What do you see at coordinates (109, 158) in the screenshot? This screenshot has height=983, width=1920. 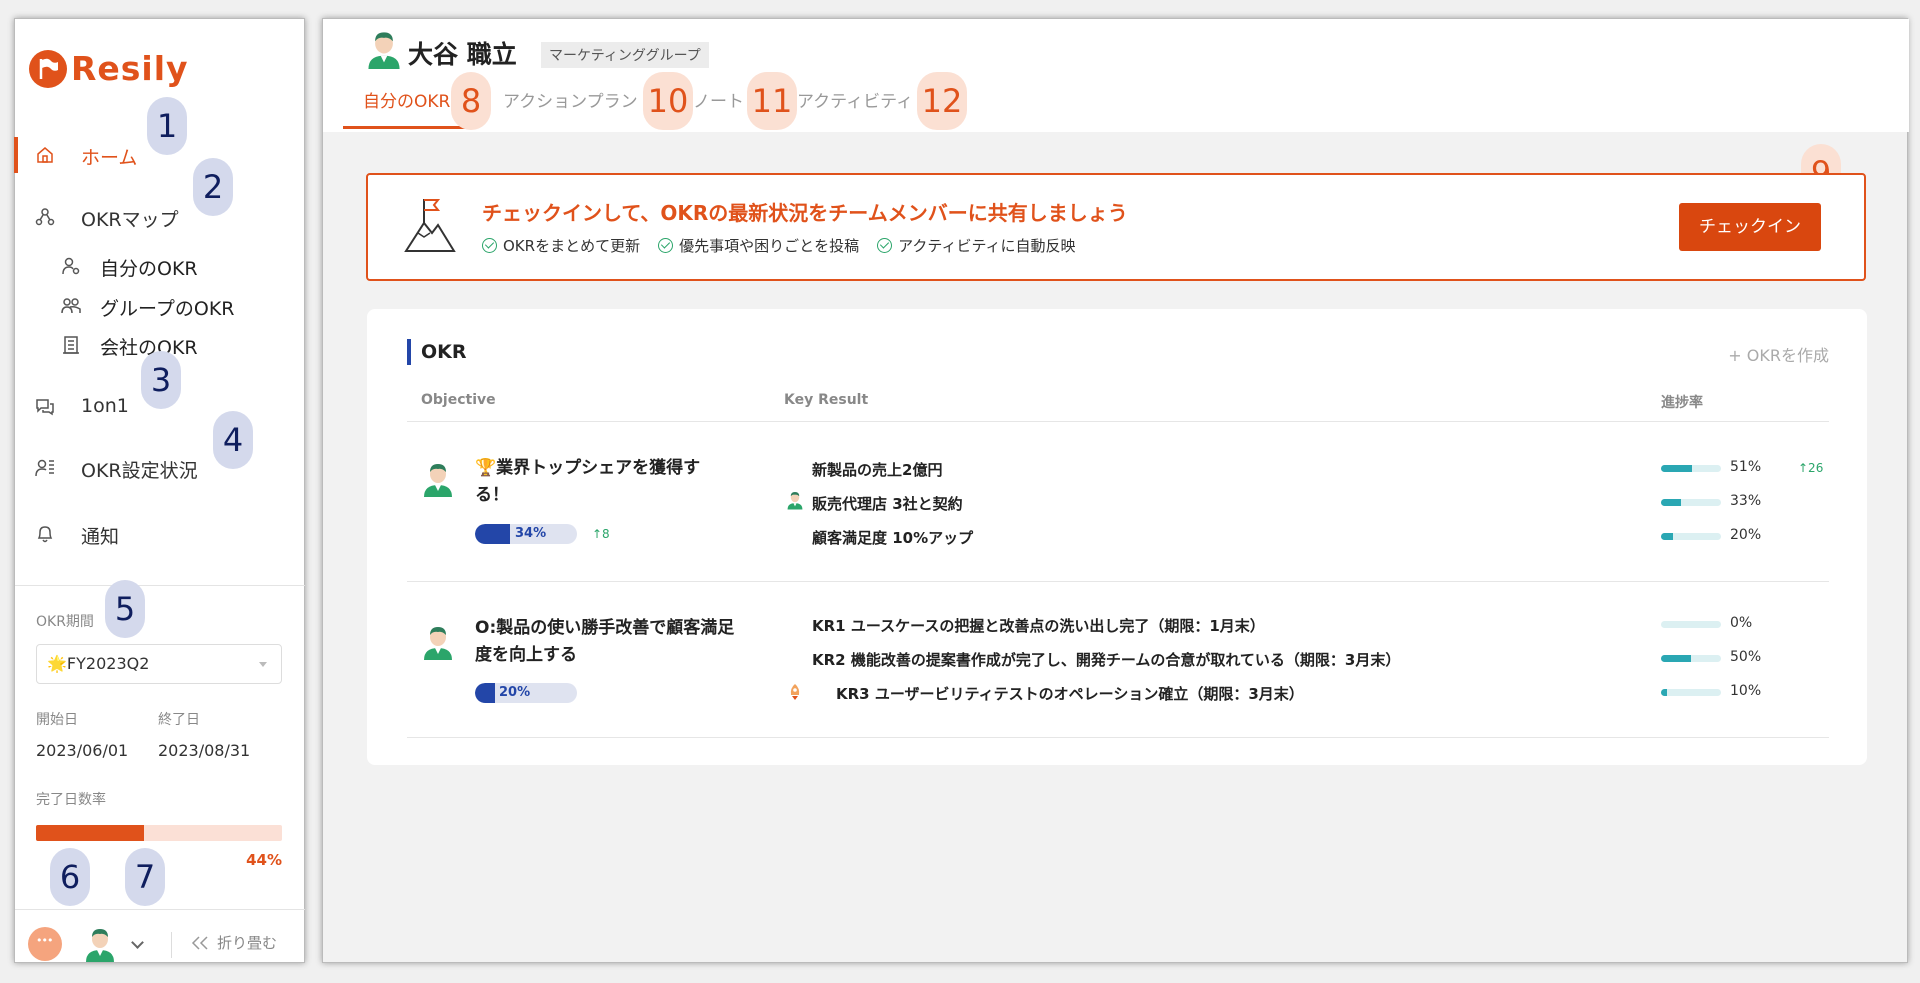 I see `sidebar-item-label: ホーム` at bounding box center [109, 158].